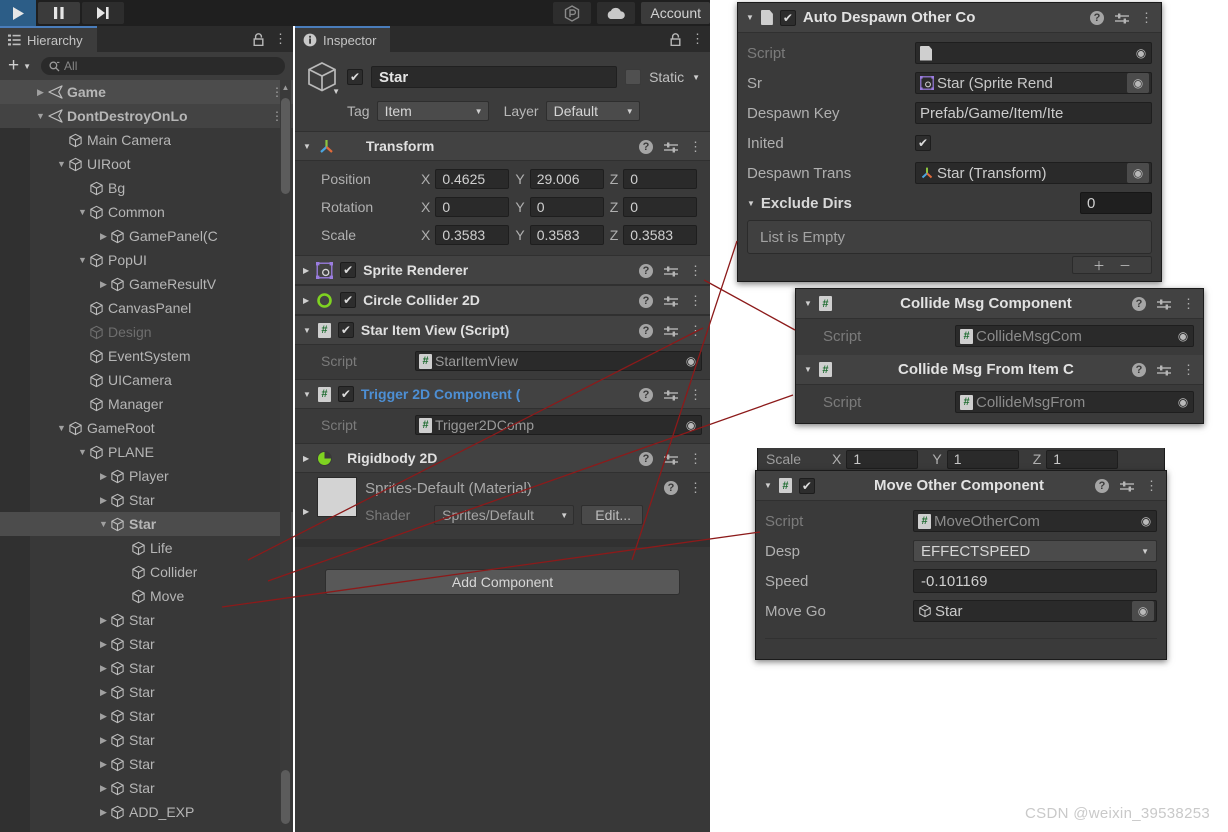 The width and height of the screenshot is (1228, 832). What do you see at coordinates (1112, 265) in the screenshot?
I see `list-add-remove-buttons: ＋－` at bounding box center [1112, 265].